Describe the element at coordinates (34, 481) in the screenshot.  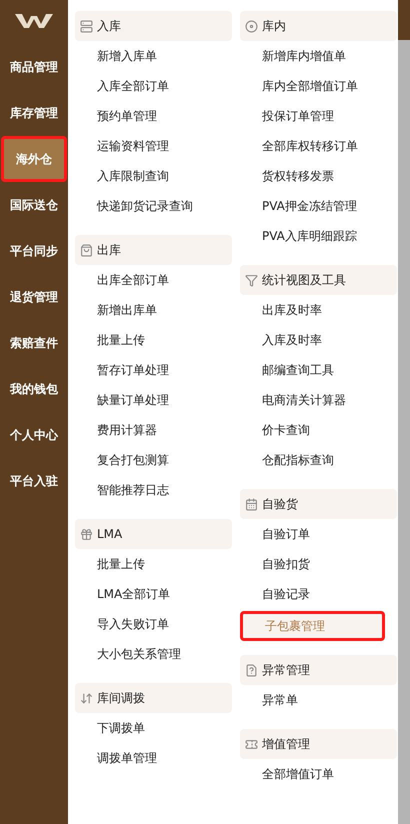
I see `sidebar-item: 平台入驻` at that location.